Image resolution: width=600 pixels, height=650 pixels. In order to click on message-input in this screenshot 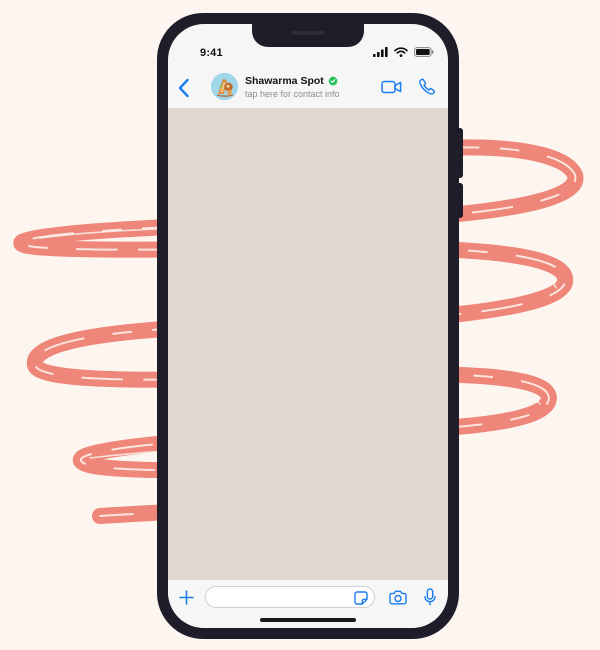, I will do `click(290, 597)`.